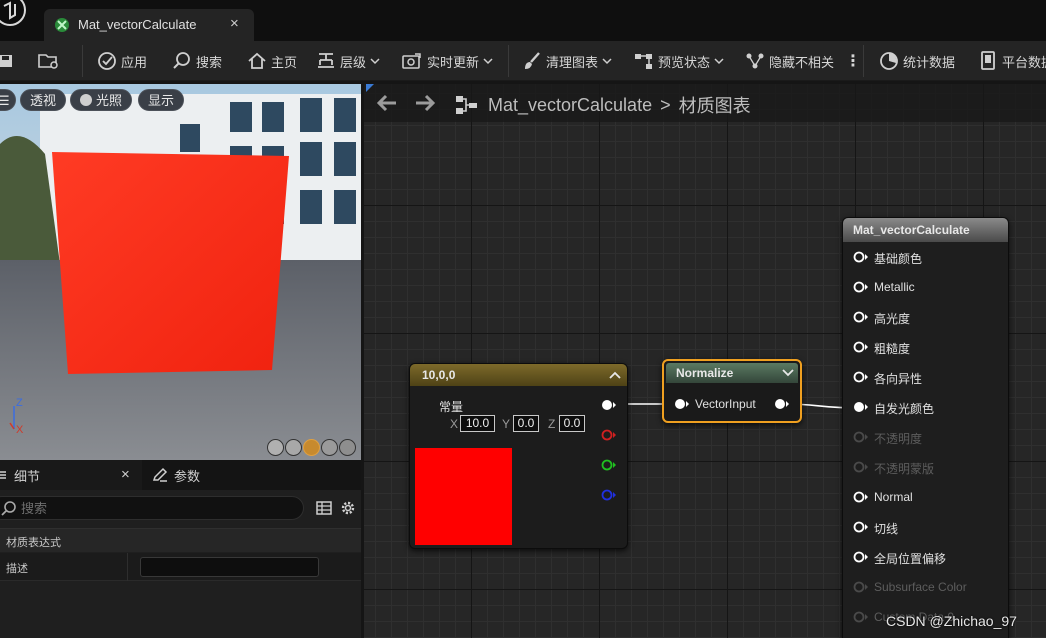 The image size is (1046, 638). Describe the element at coordinates (725, 404) in the screenshot. I see `vector-input-label: VectorInput` at that location.